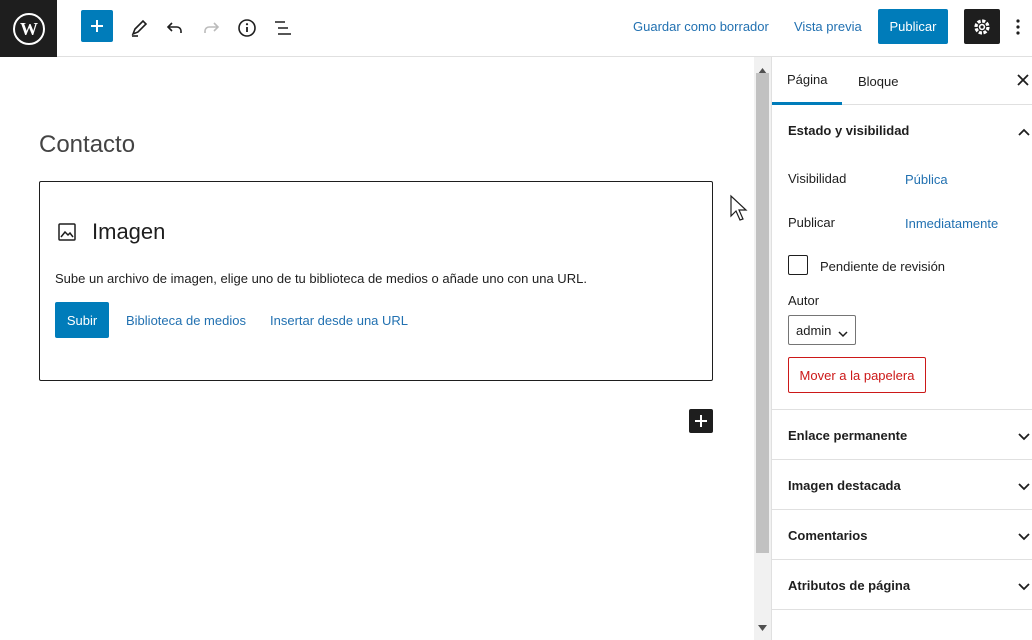 This screenshot has width=1032, height=640. What do you see at coordinates (97, 26) in the screenshot?
I see `add-block-button` at bounding box center [97, 26].